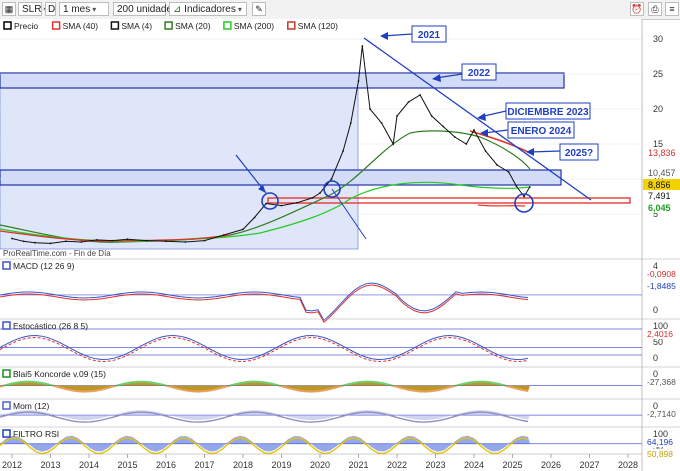 This screenshot has width=680, height=471. Describe the element at coordinates (243, 465) in the screenshot. I see `x-tick-label: 2018` at that location.